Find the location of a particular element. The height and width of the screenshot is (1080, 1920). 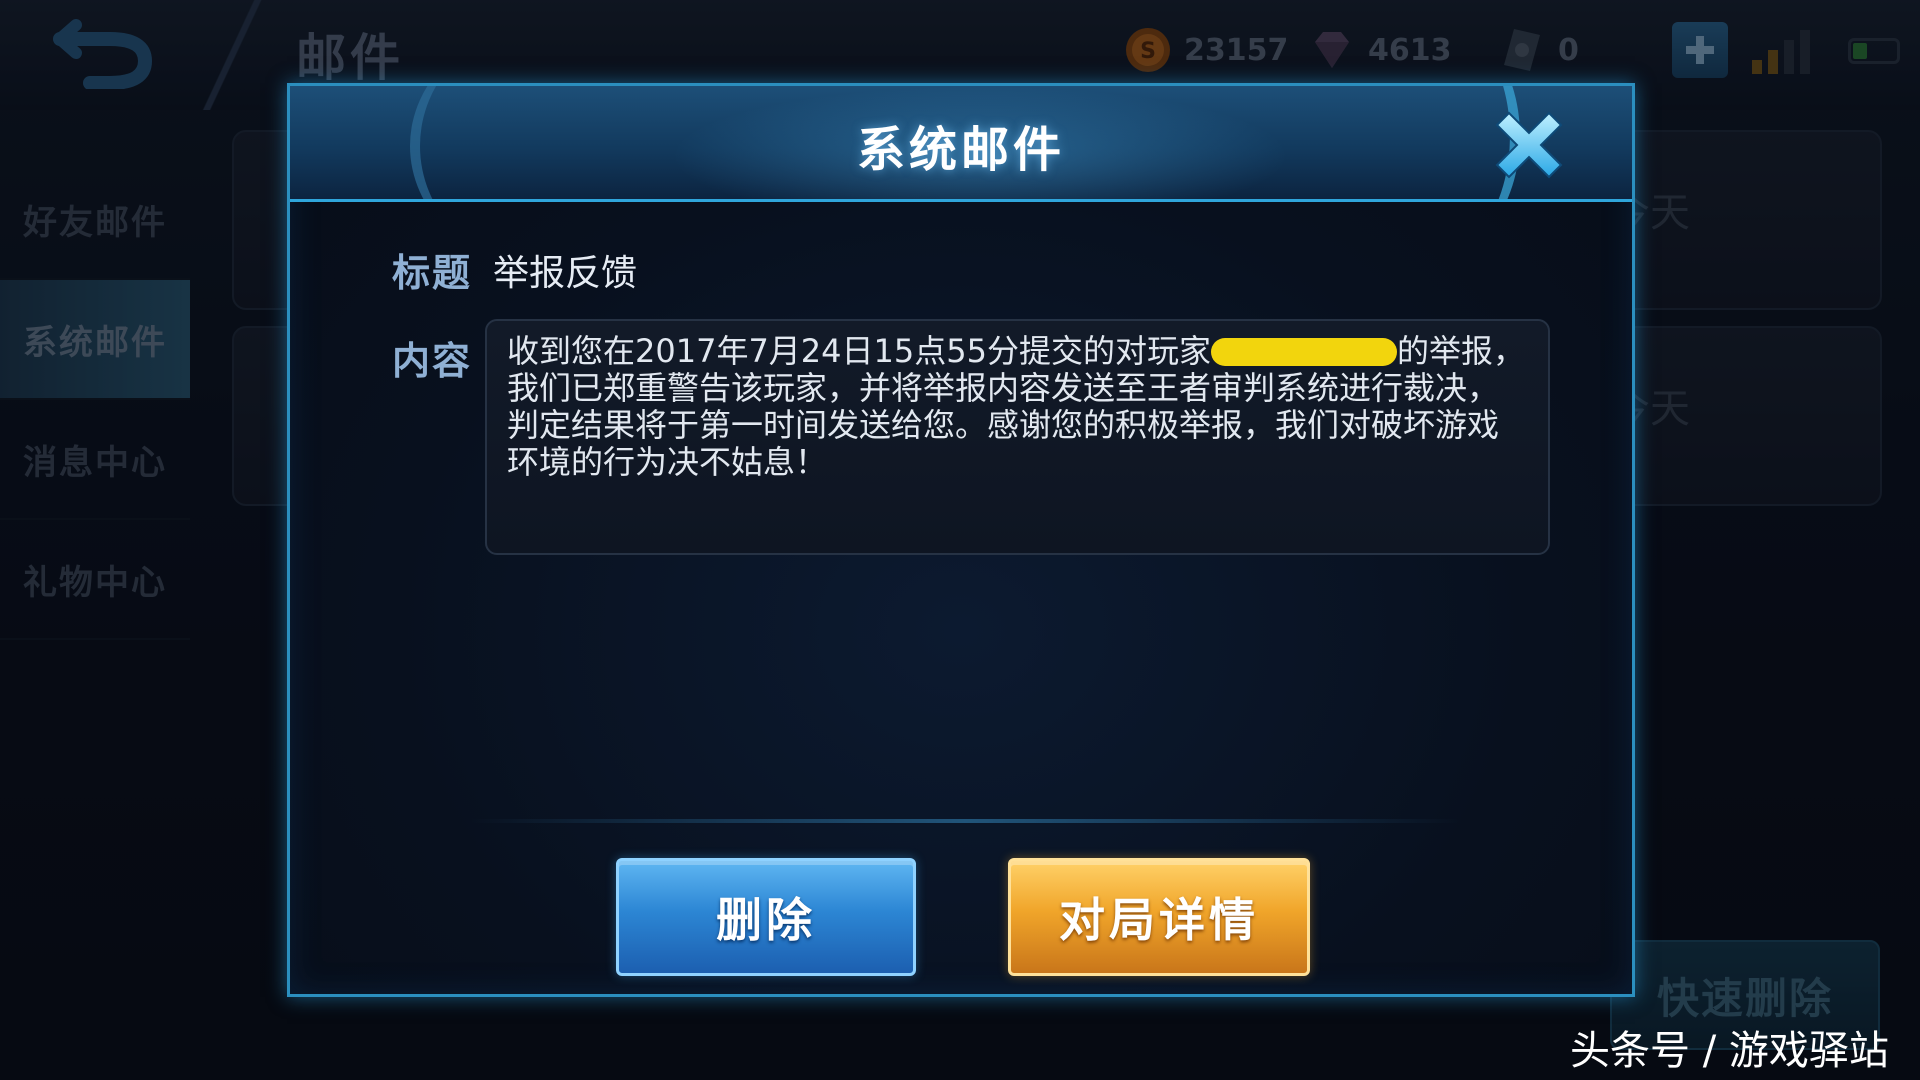

content-label: 内容 is located at coordinates (432, 361).